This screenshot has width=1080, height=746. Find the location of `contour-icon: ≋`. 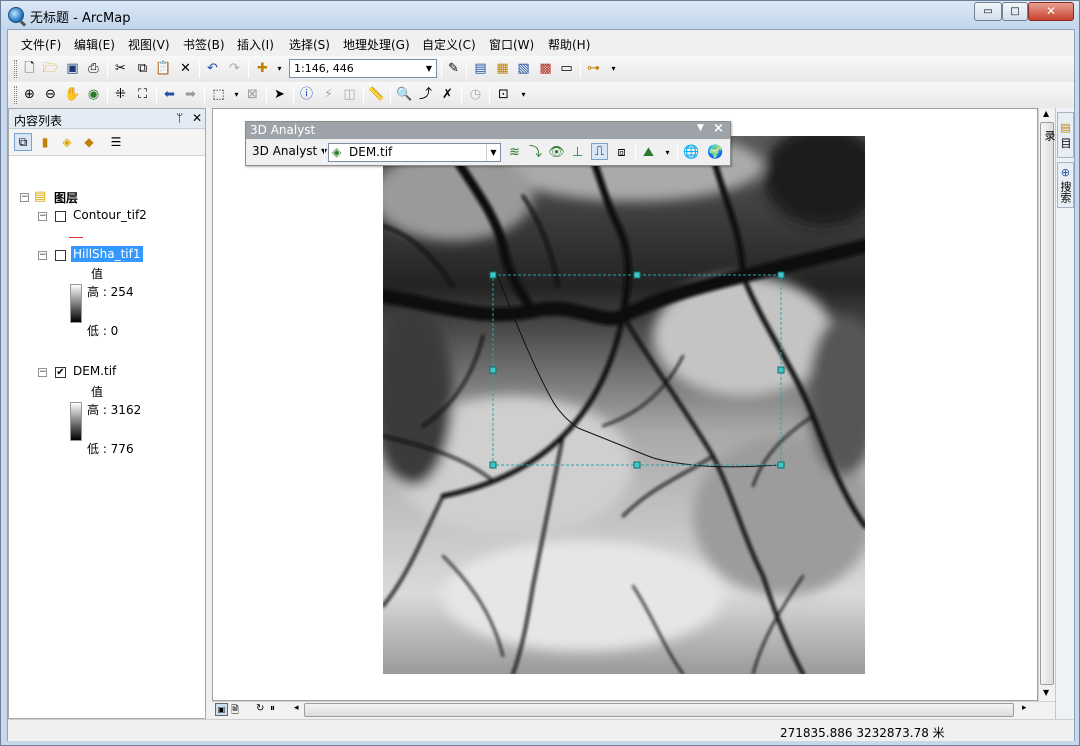

contour-icon: ≋ is located at coordinates (514, 152).